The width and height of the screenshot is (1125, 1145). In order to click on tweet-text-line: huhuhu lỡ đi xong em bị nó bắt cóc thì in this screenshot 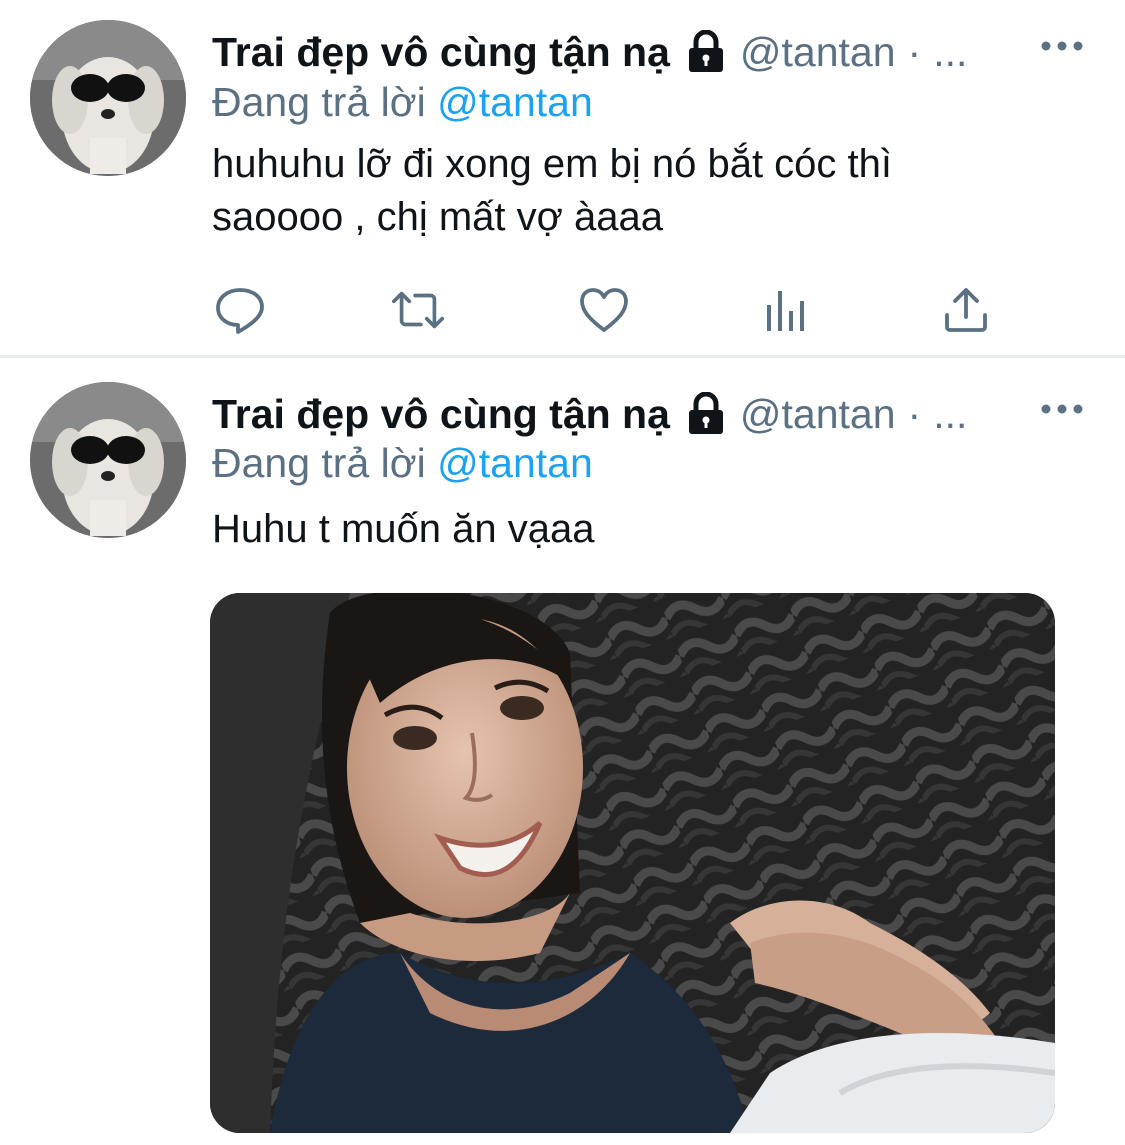, I will do `click(552, 164)`.